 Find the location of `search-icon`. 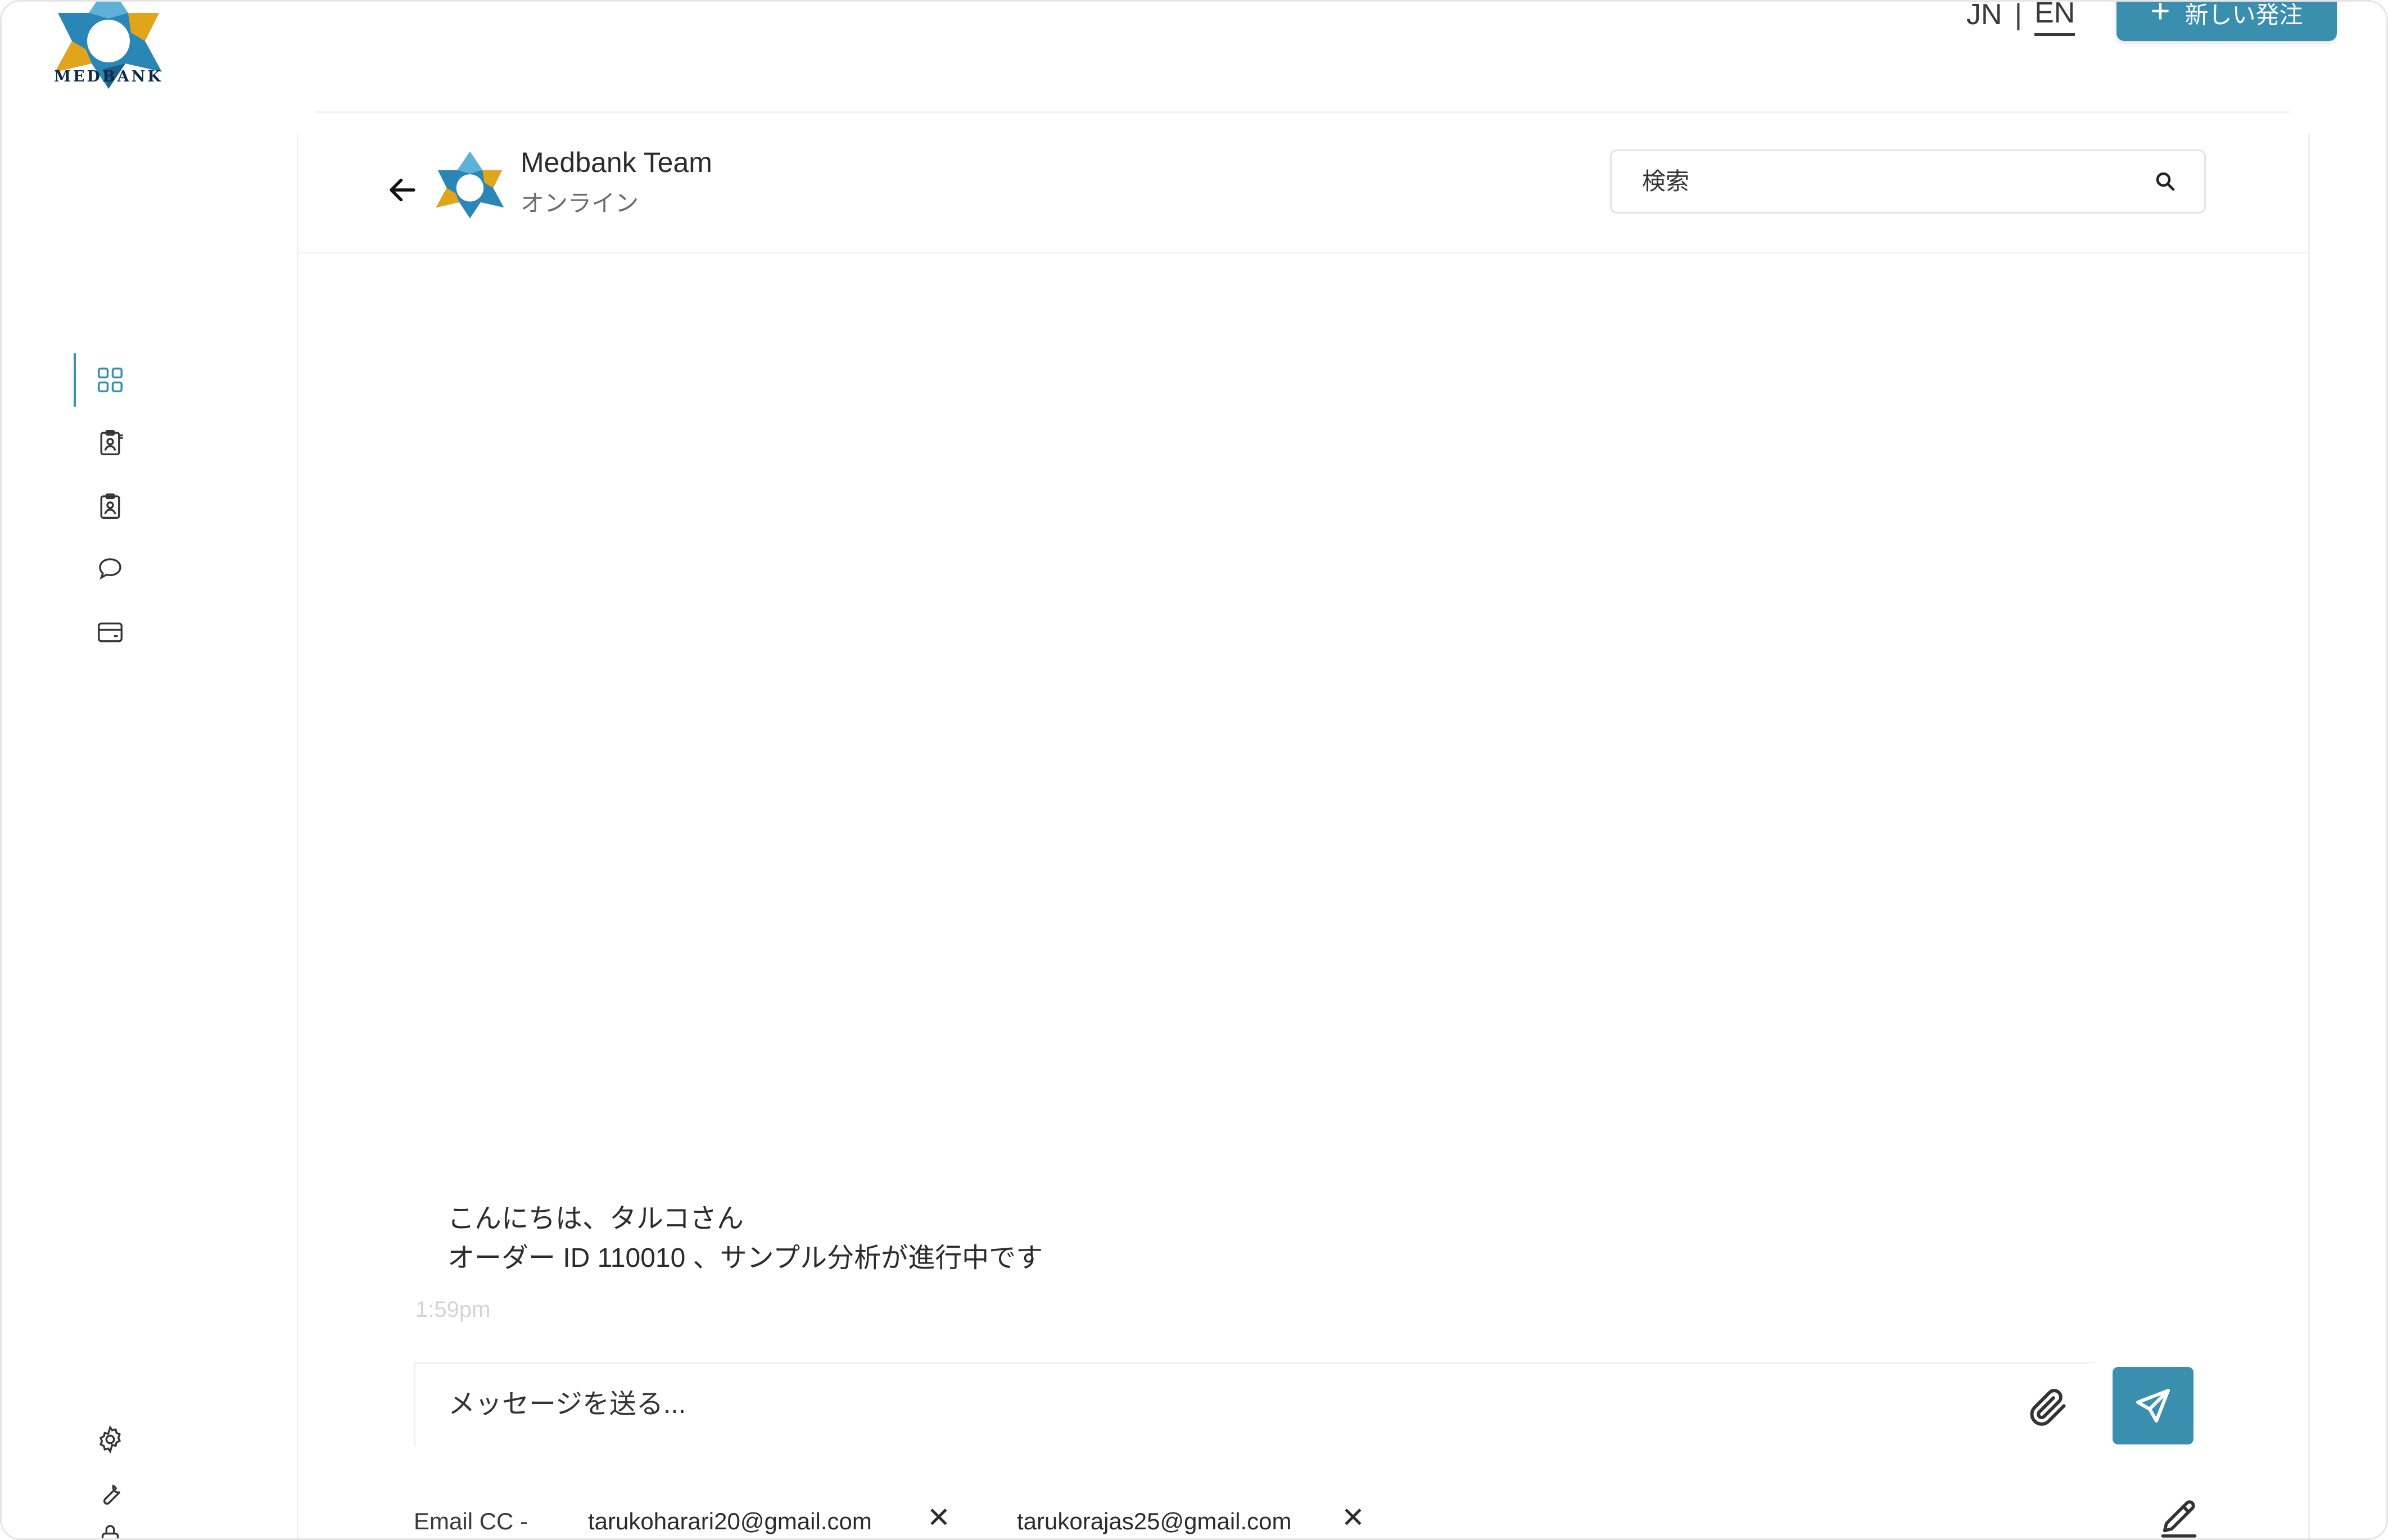

search-icon is located at coordinates (2165, 181).